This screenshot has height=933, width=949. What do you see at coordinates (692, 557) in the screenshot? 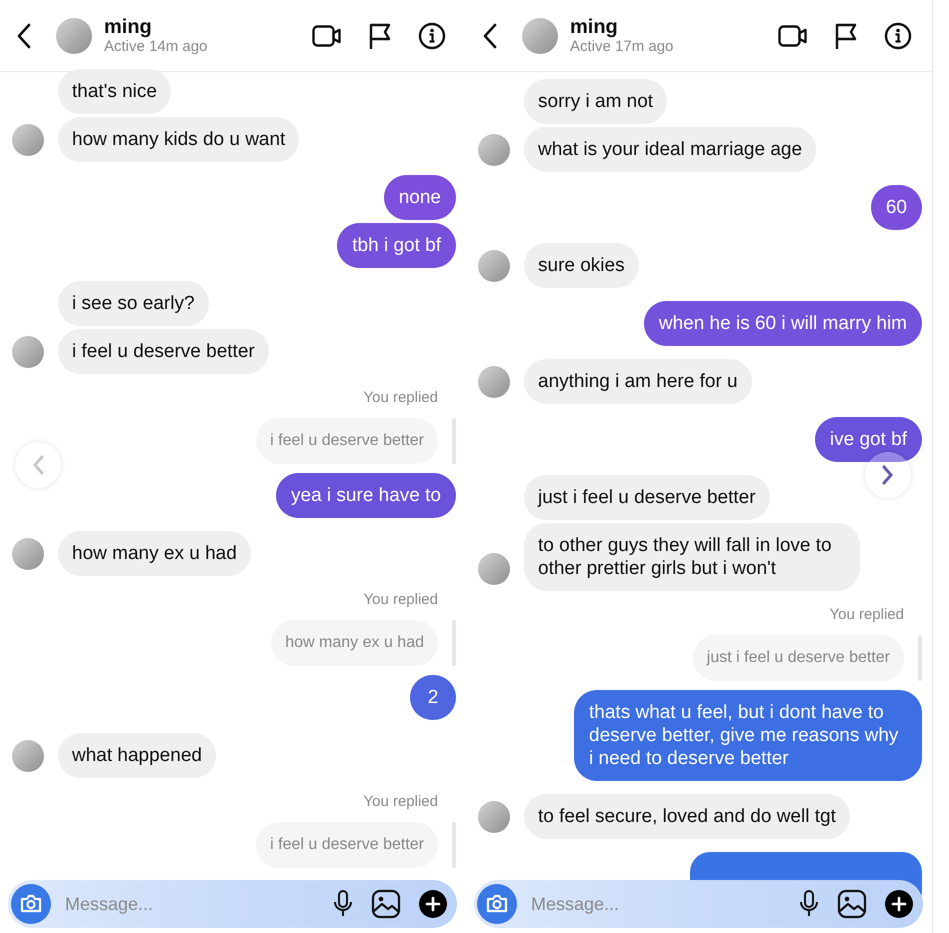
I see `message-bubble: to other guys they will fall in love to other prettier girls but i won't` at bounding box center [692, 557].